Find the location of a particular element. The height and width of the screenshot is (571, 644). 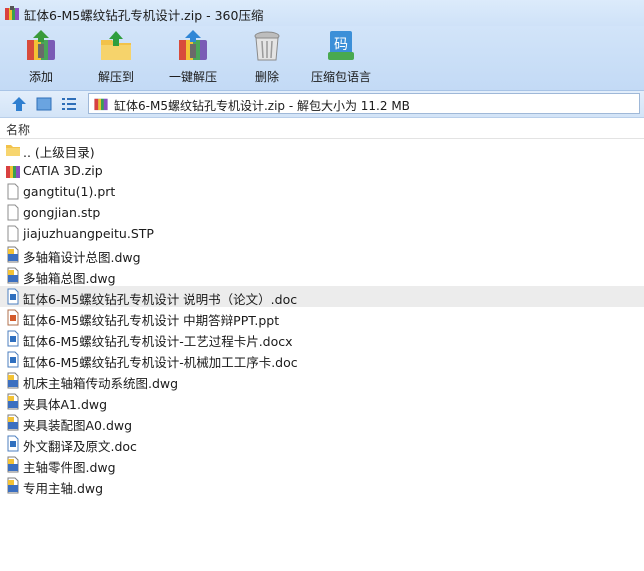

column-name-label: 名称 is located at coordinates (18, 130).